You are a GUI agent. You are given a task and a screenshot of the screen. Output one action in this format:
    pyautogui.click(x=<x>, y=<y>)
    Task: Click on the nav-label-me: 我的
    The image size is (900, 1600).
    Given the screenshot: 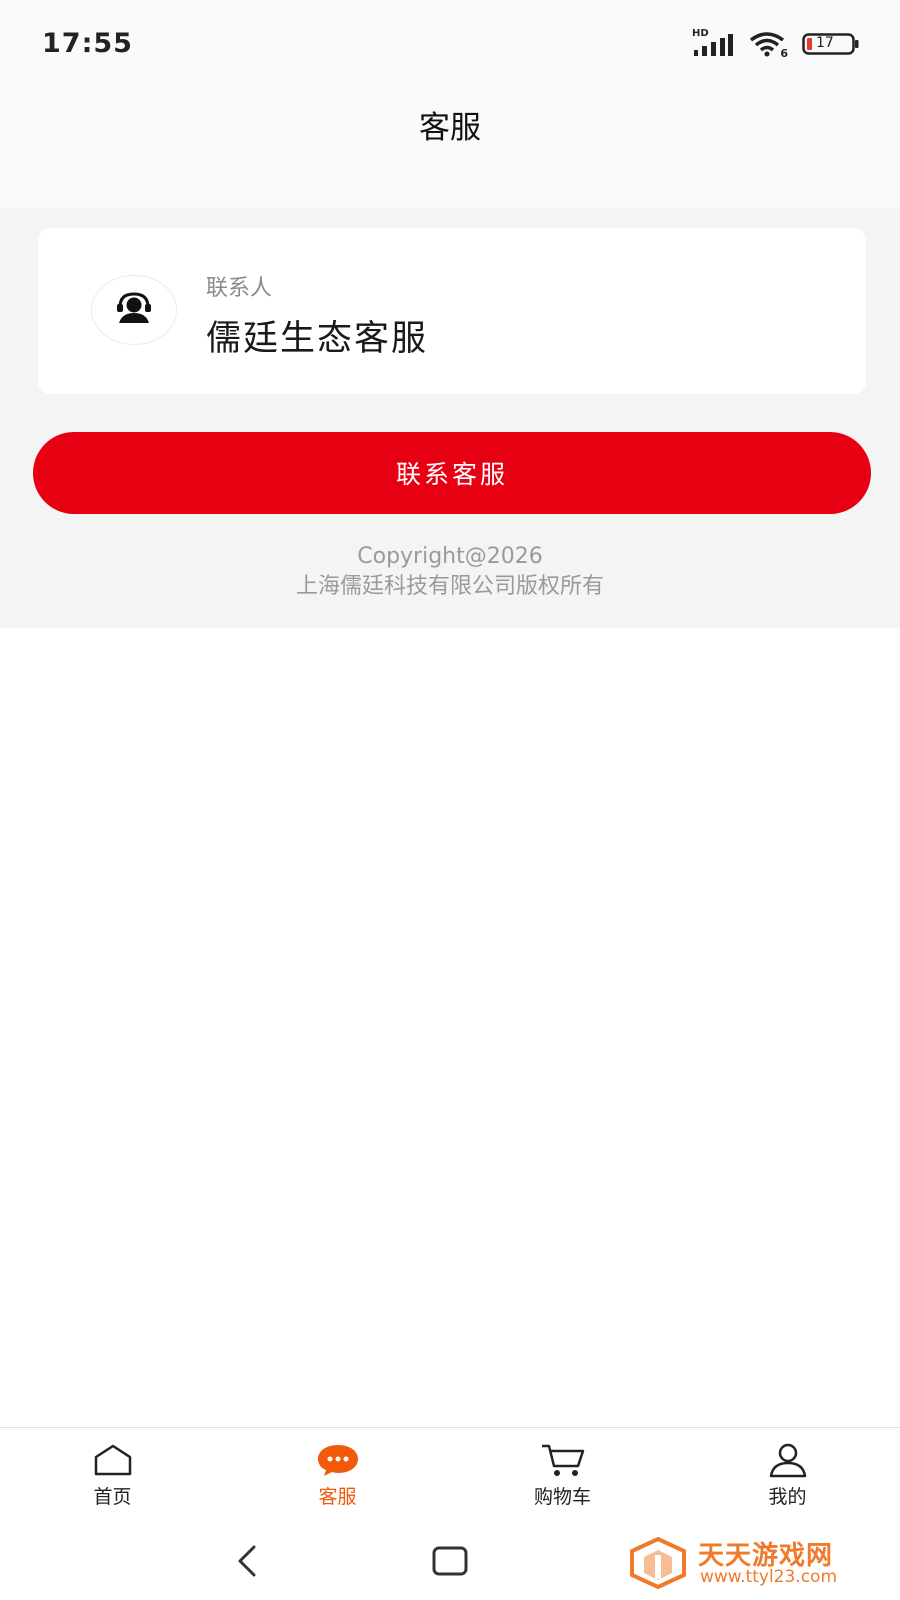 What is the action you would take?
    pyautogui.click(x=787, y=1497)
    